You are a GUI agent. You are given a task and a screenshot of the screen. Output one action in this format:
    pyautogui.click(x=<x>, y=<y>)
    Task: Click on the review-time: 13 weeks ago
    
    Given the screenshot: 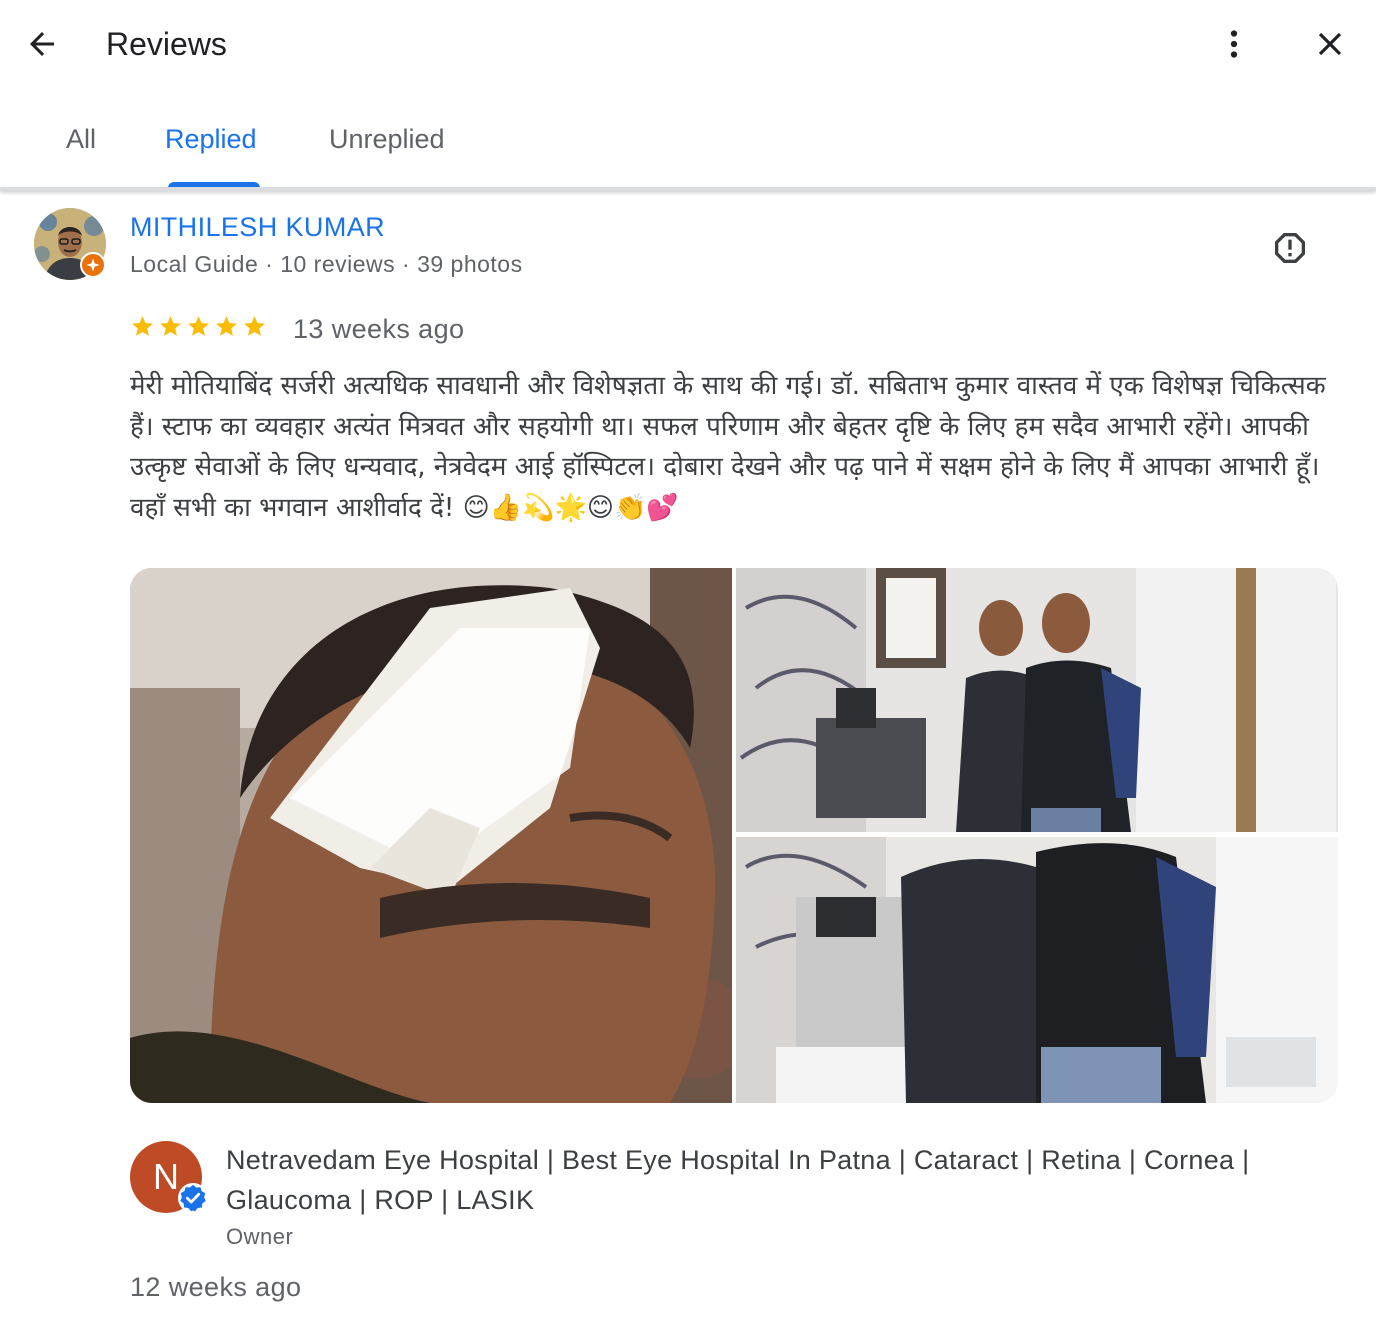 What is the action you would take?
    pyautogui.click(x=379, y=329)
    